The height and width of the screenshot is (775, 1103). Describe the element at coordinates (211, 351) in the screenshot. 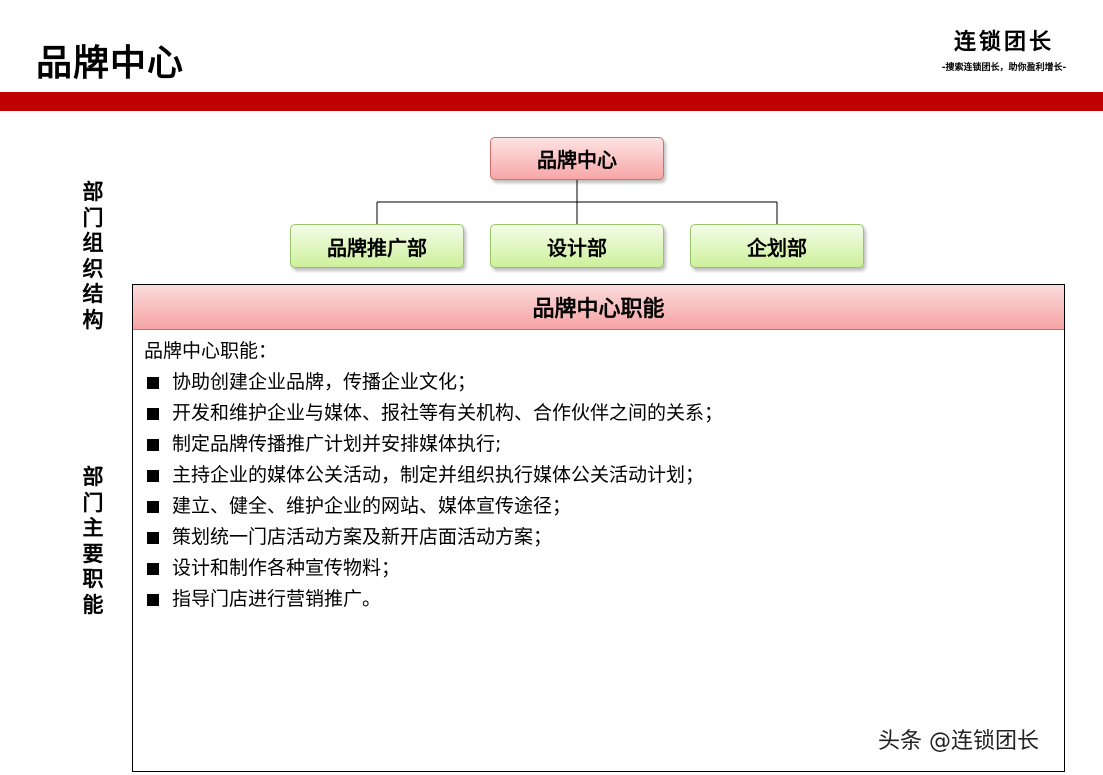

I see `duties-intro: 品牌中心职能：` at that location.